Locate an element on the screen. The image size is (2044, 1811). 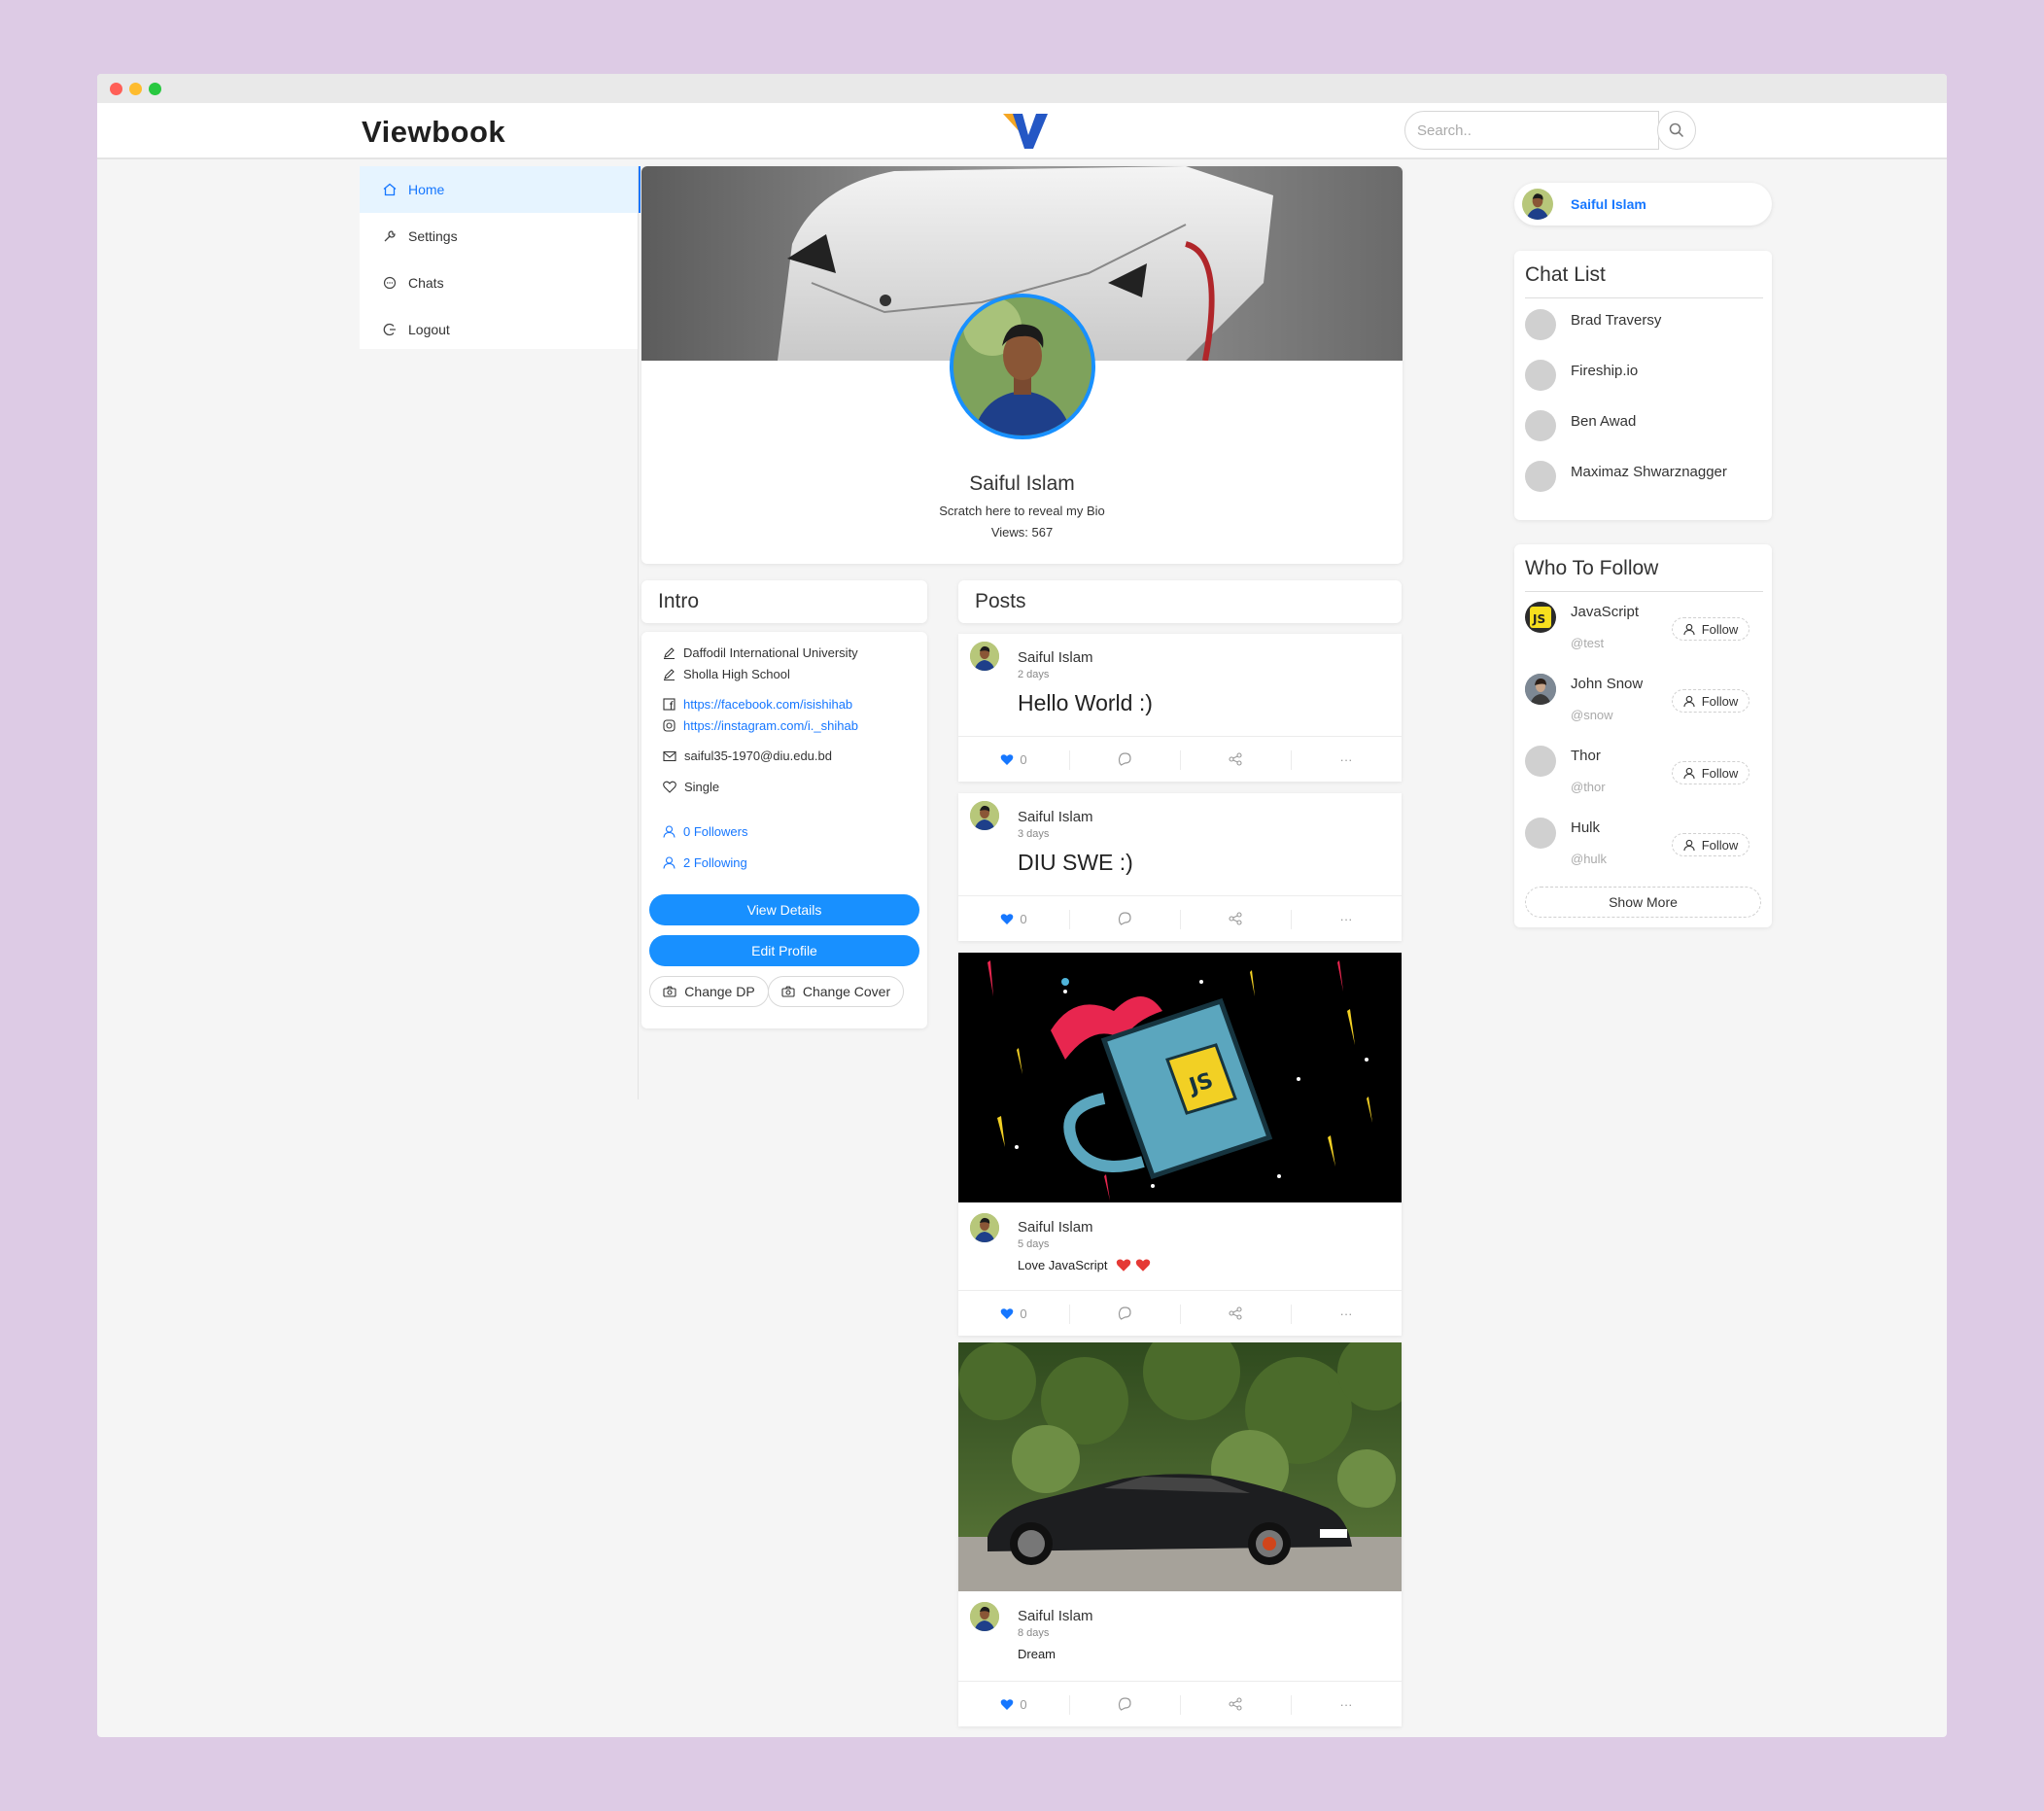
profile-photo is located at coordinates (1022, 366).